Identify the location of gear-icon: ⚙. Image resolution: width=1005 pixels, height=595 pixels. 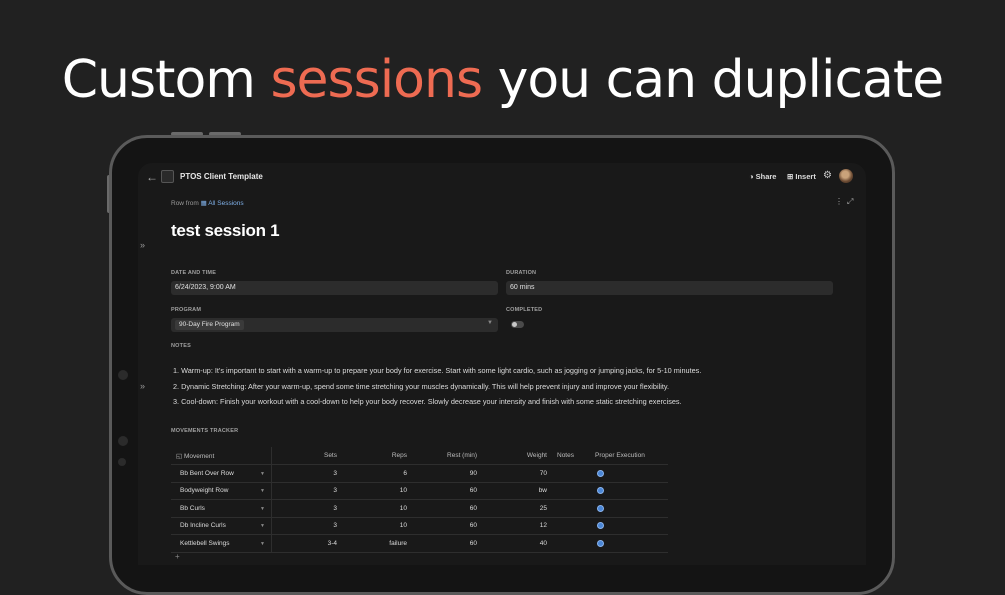
(827, 175).